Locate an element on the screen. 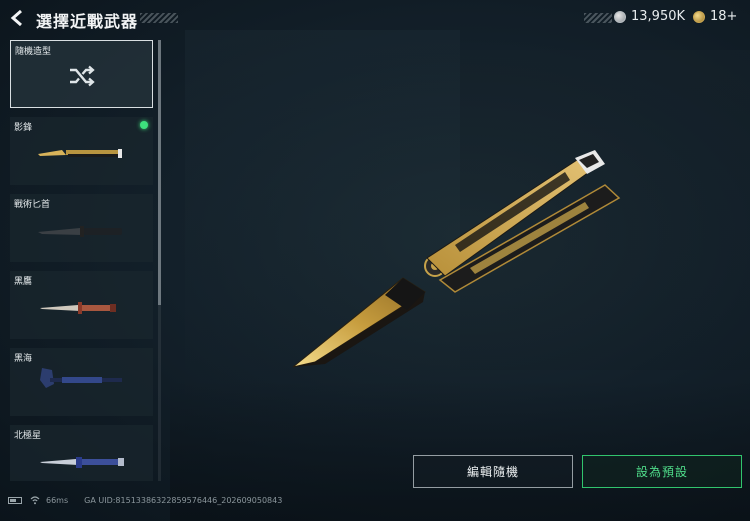 This screenshot has height=521, width=750. credits-value: 18+ is located at coordinates (724, 16).